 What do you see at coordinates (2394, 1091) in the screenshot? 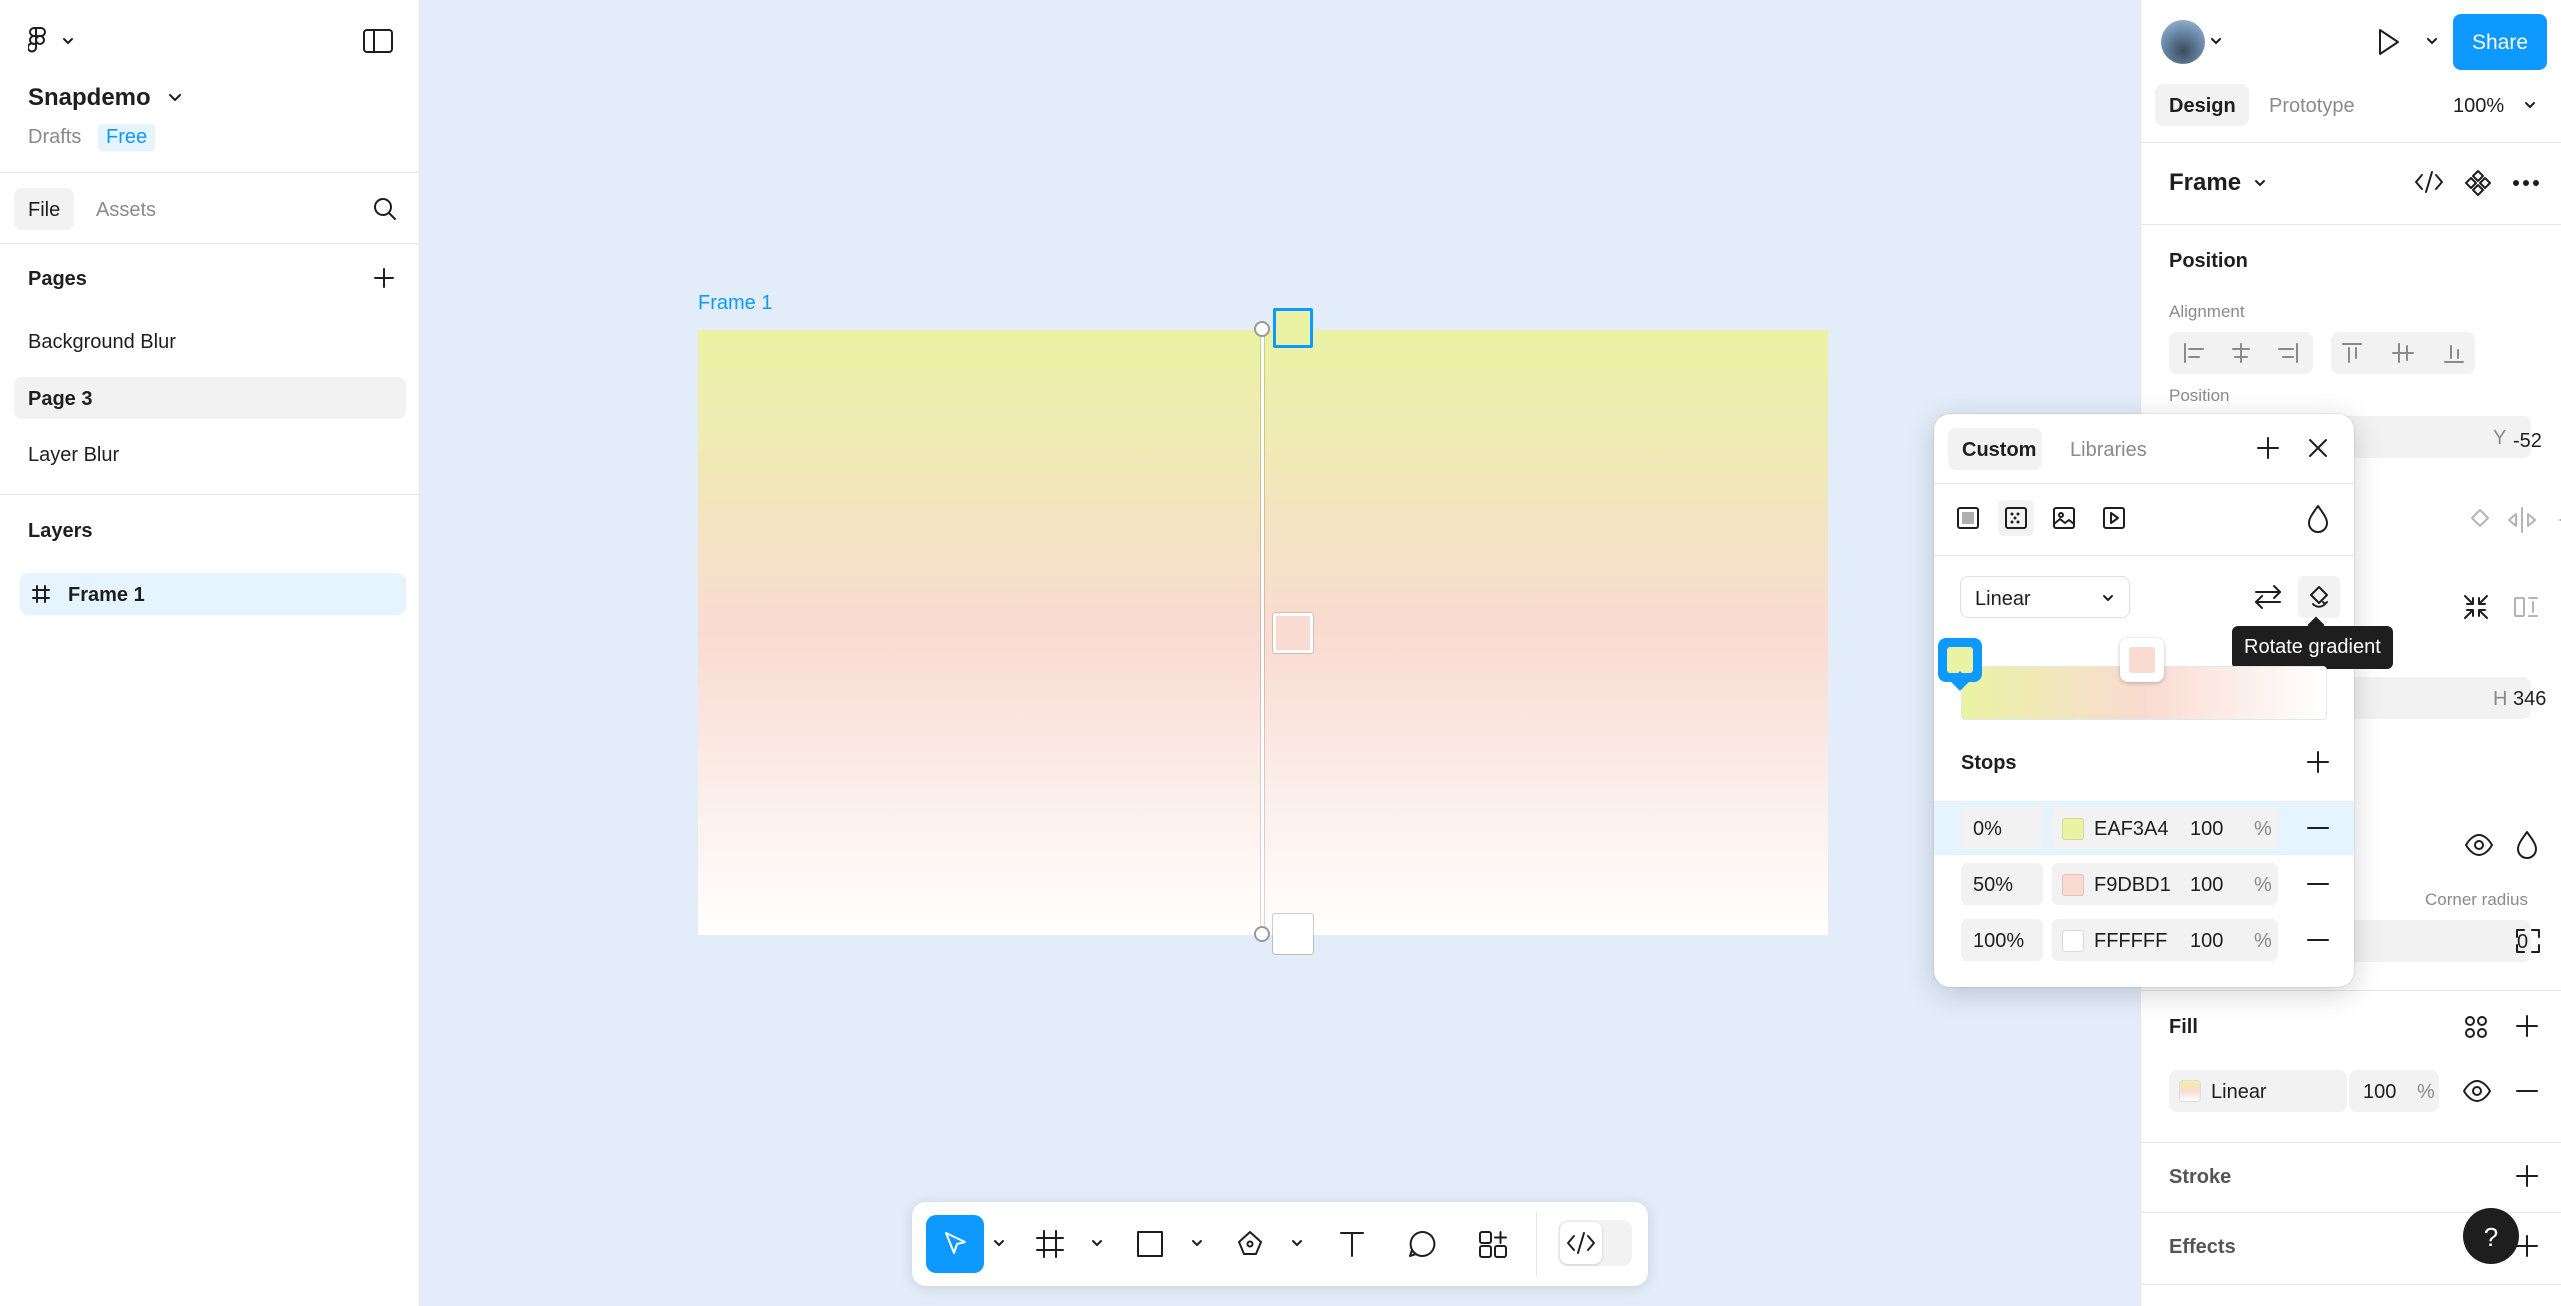
I see `fill-opacity-field: 100 %` at bounding box center [2394, 1091].